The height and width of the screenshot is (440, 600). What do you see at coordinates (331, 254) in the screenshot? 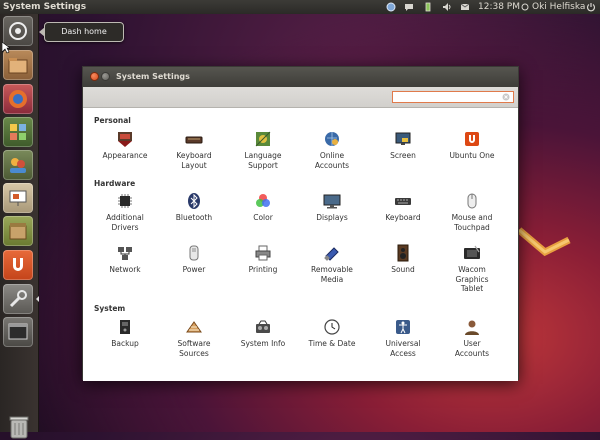
I see `removable-media-icon` at bounding box center [331, 254].